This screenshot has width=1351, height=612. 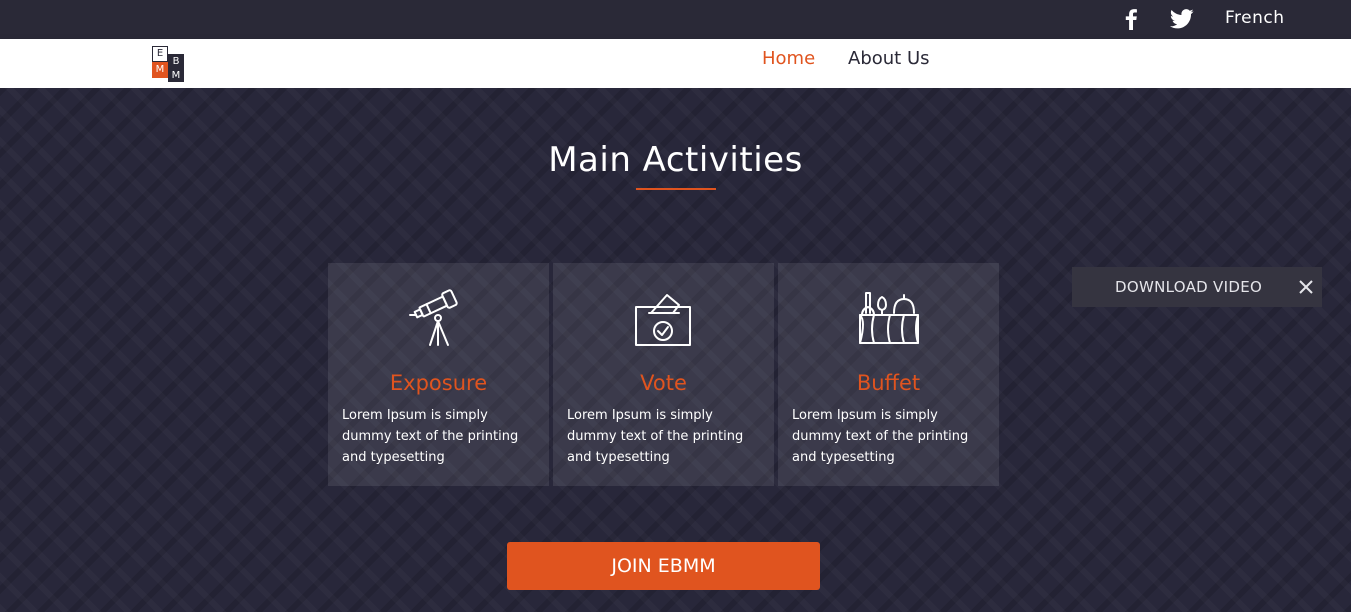 I want to click on logo-letter: E, so click(x=160, y=54).